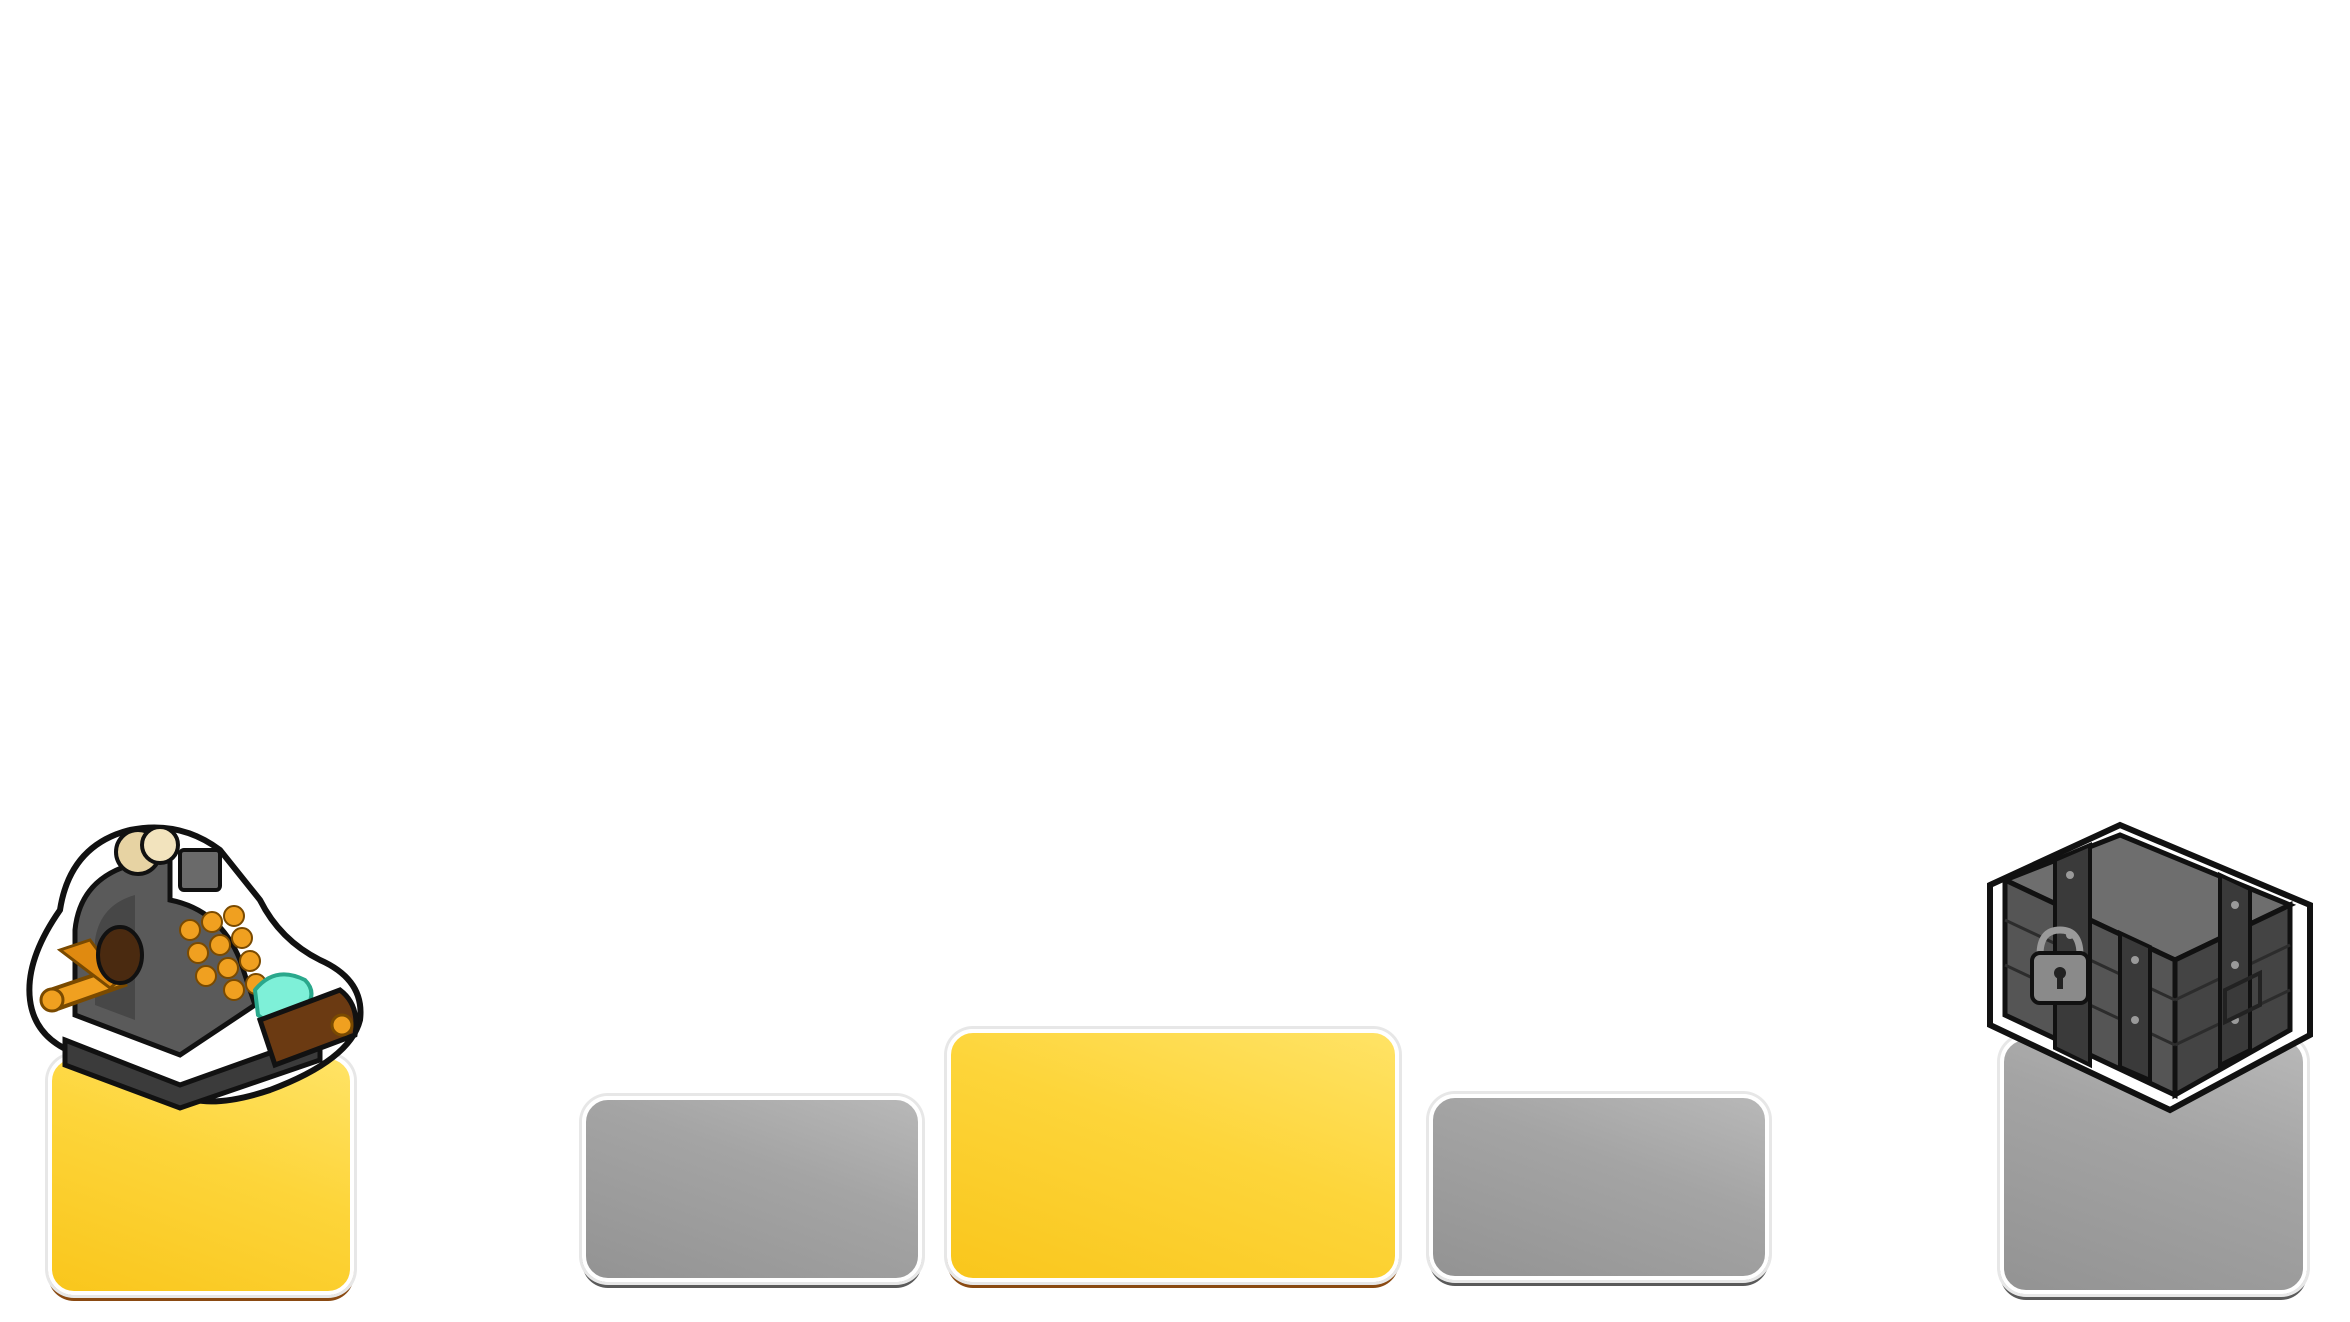 This screenshot has height=1322, width=2350. Describe the element at coordinates (1599, 1187) in the screenshot. I see `mid-right-tab-button` at that location.